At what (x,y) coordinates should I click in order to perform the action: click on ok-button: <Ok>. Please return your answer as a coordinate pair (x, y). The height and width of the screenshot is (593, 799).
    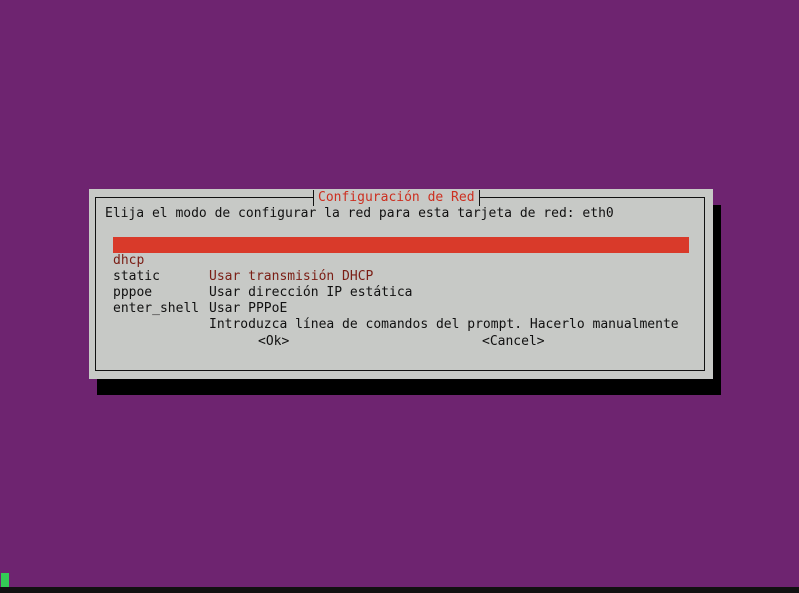
    Looking at the image, I should click on (273, 342).